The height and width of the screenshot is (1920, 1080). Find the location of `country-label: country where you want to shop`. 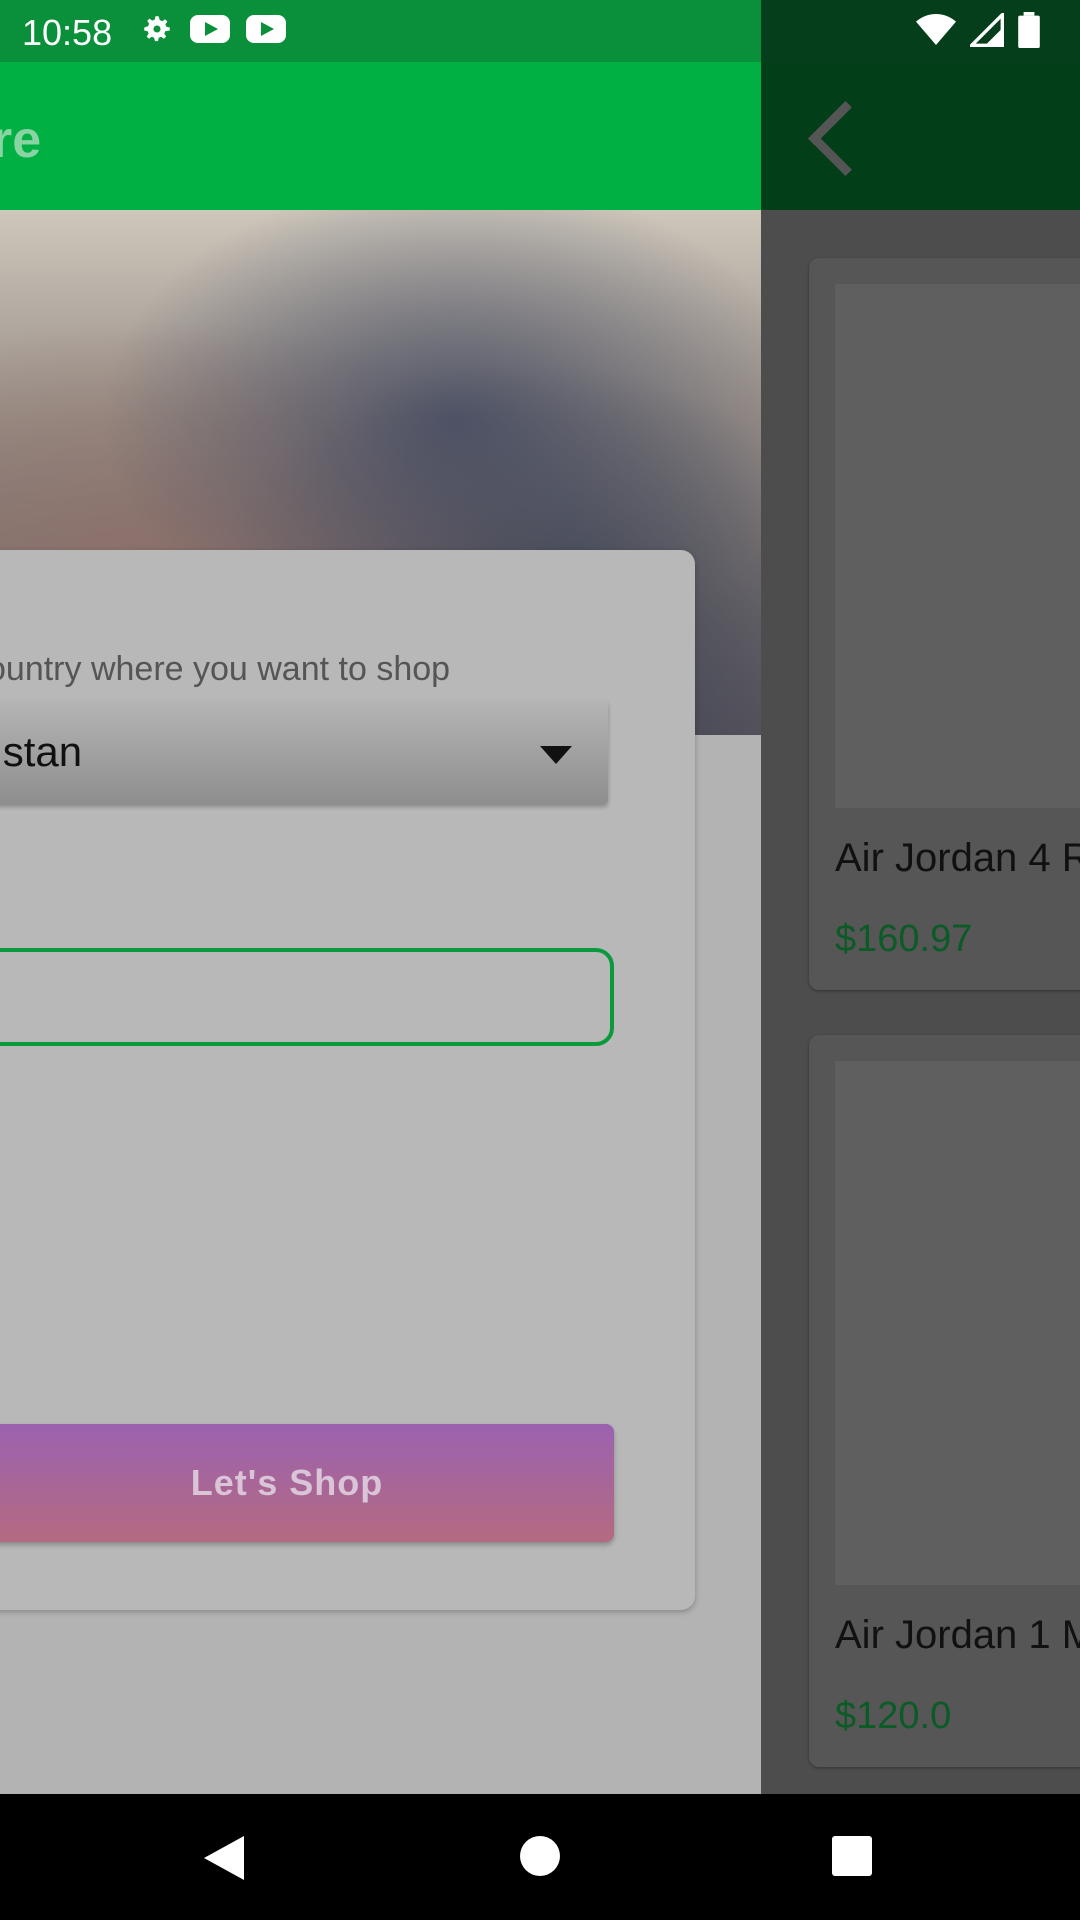

country-label: country where you want to shop is located at coordinates (225, 669).